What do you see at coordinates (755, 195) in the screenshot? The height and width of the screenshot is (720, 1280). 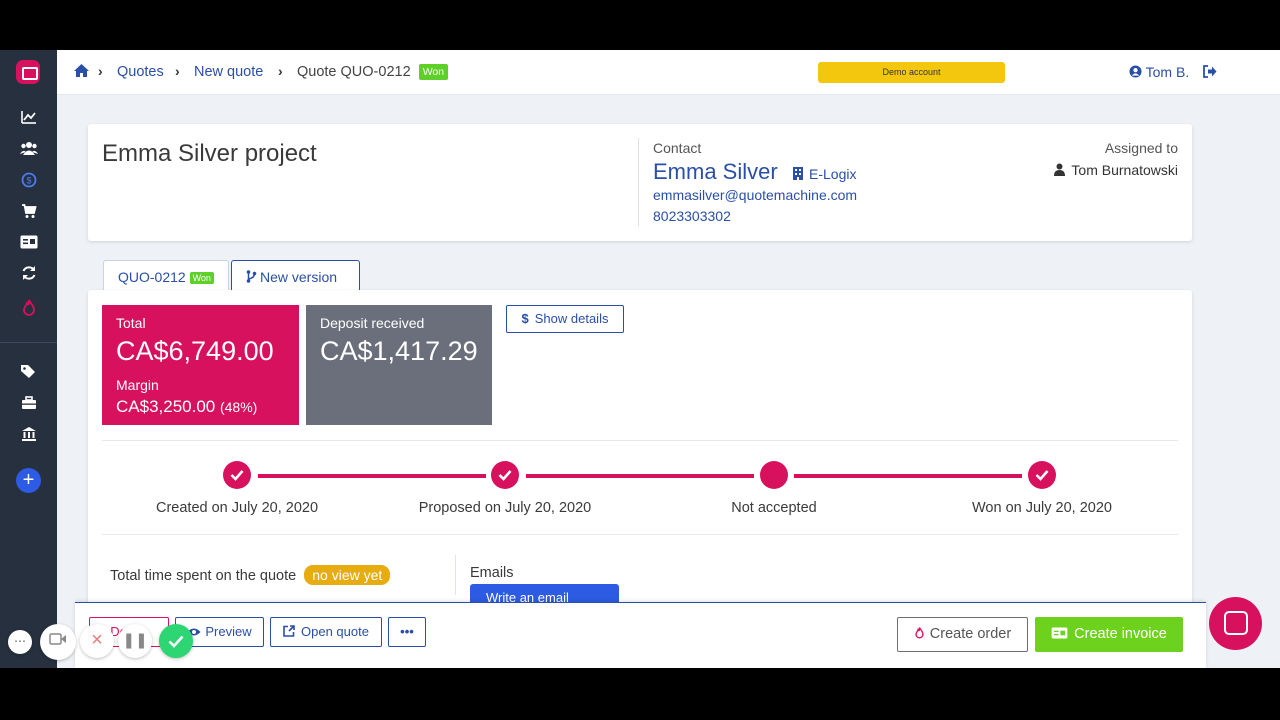 I see `contact-email: emmasilver@quotemachine.com` at bounding box center [755, 195].